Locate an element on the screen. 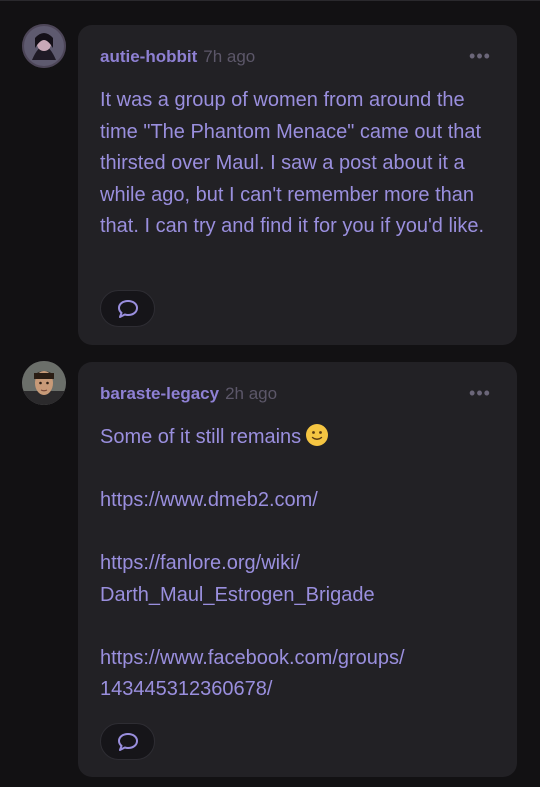  comment-meta: baraste-legacy 2h ago is located at coordinates (188, 394).